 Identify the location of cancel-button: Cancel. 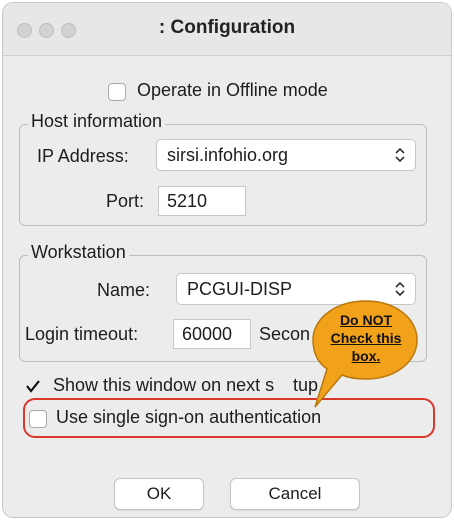
(295, 494).